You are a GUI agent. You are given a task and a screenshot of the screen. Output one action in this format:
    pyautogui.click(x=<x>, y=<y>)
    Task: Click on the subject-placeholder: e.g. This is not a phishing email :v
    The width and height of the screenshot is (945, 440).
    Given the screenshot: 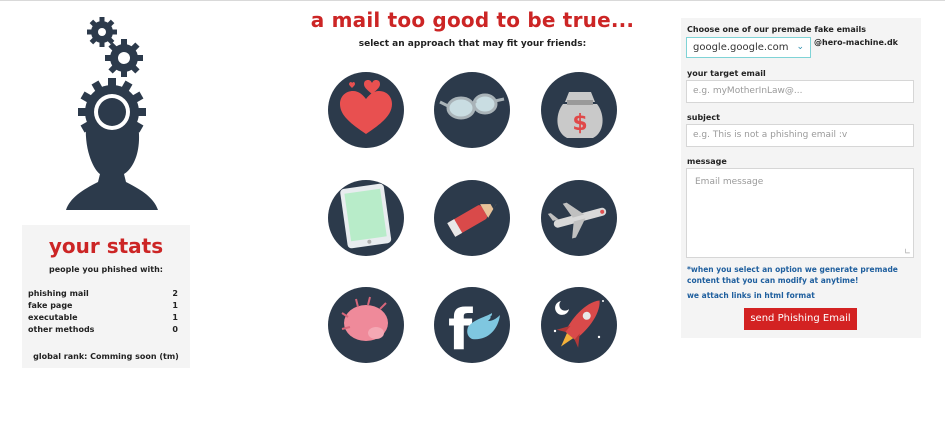 What is the action you would take?
    pyautogui.click(x=770, y=135)
    